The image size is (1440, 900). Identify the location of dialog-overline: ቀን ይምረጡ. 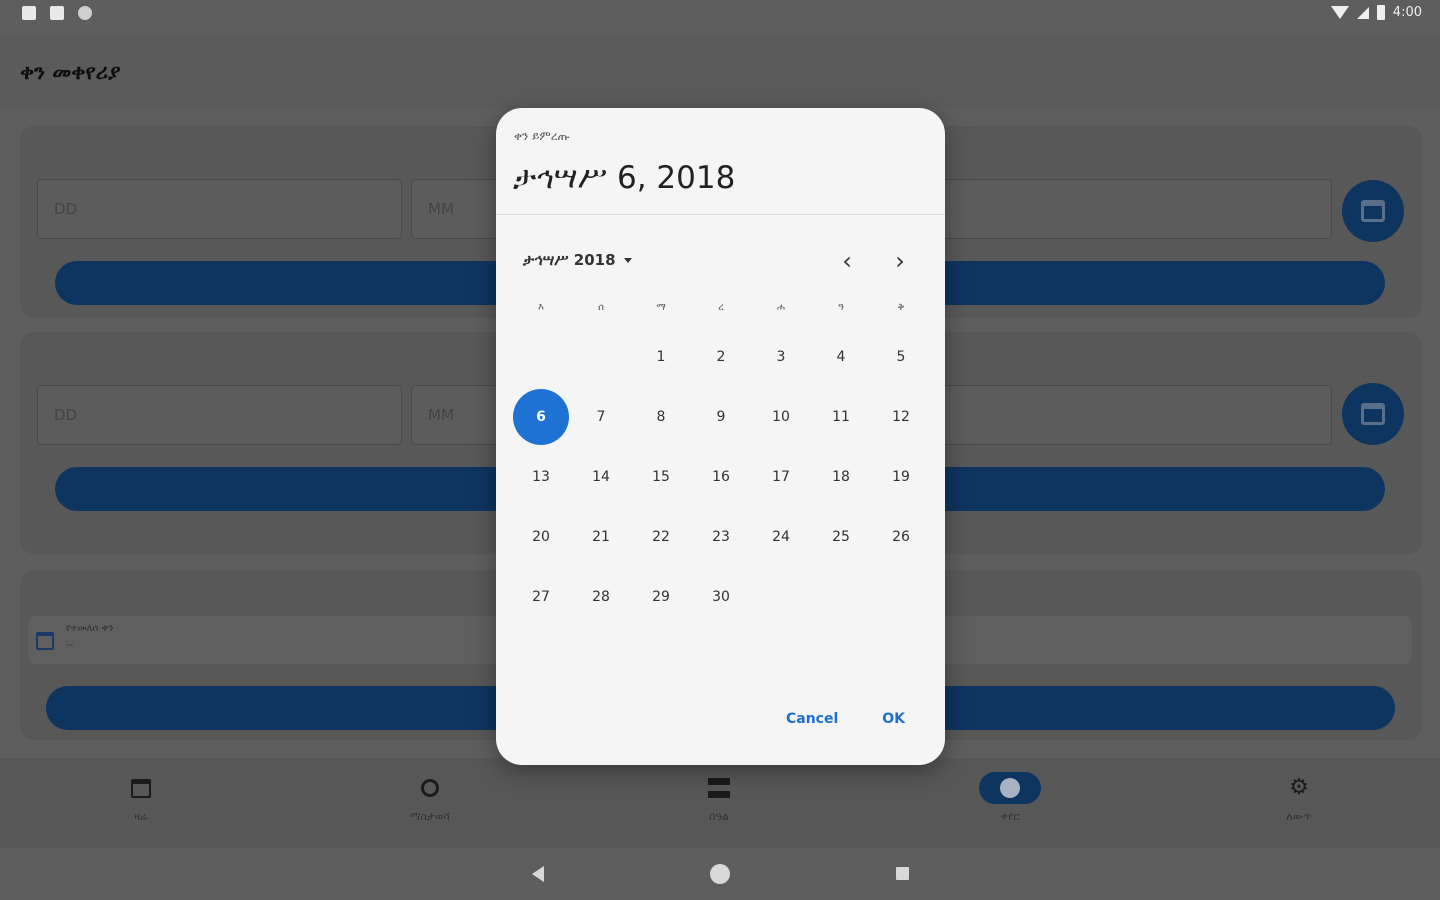
(542, 136).